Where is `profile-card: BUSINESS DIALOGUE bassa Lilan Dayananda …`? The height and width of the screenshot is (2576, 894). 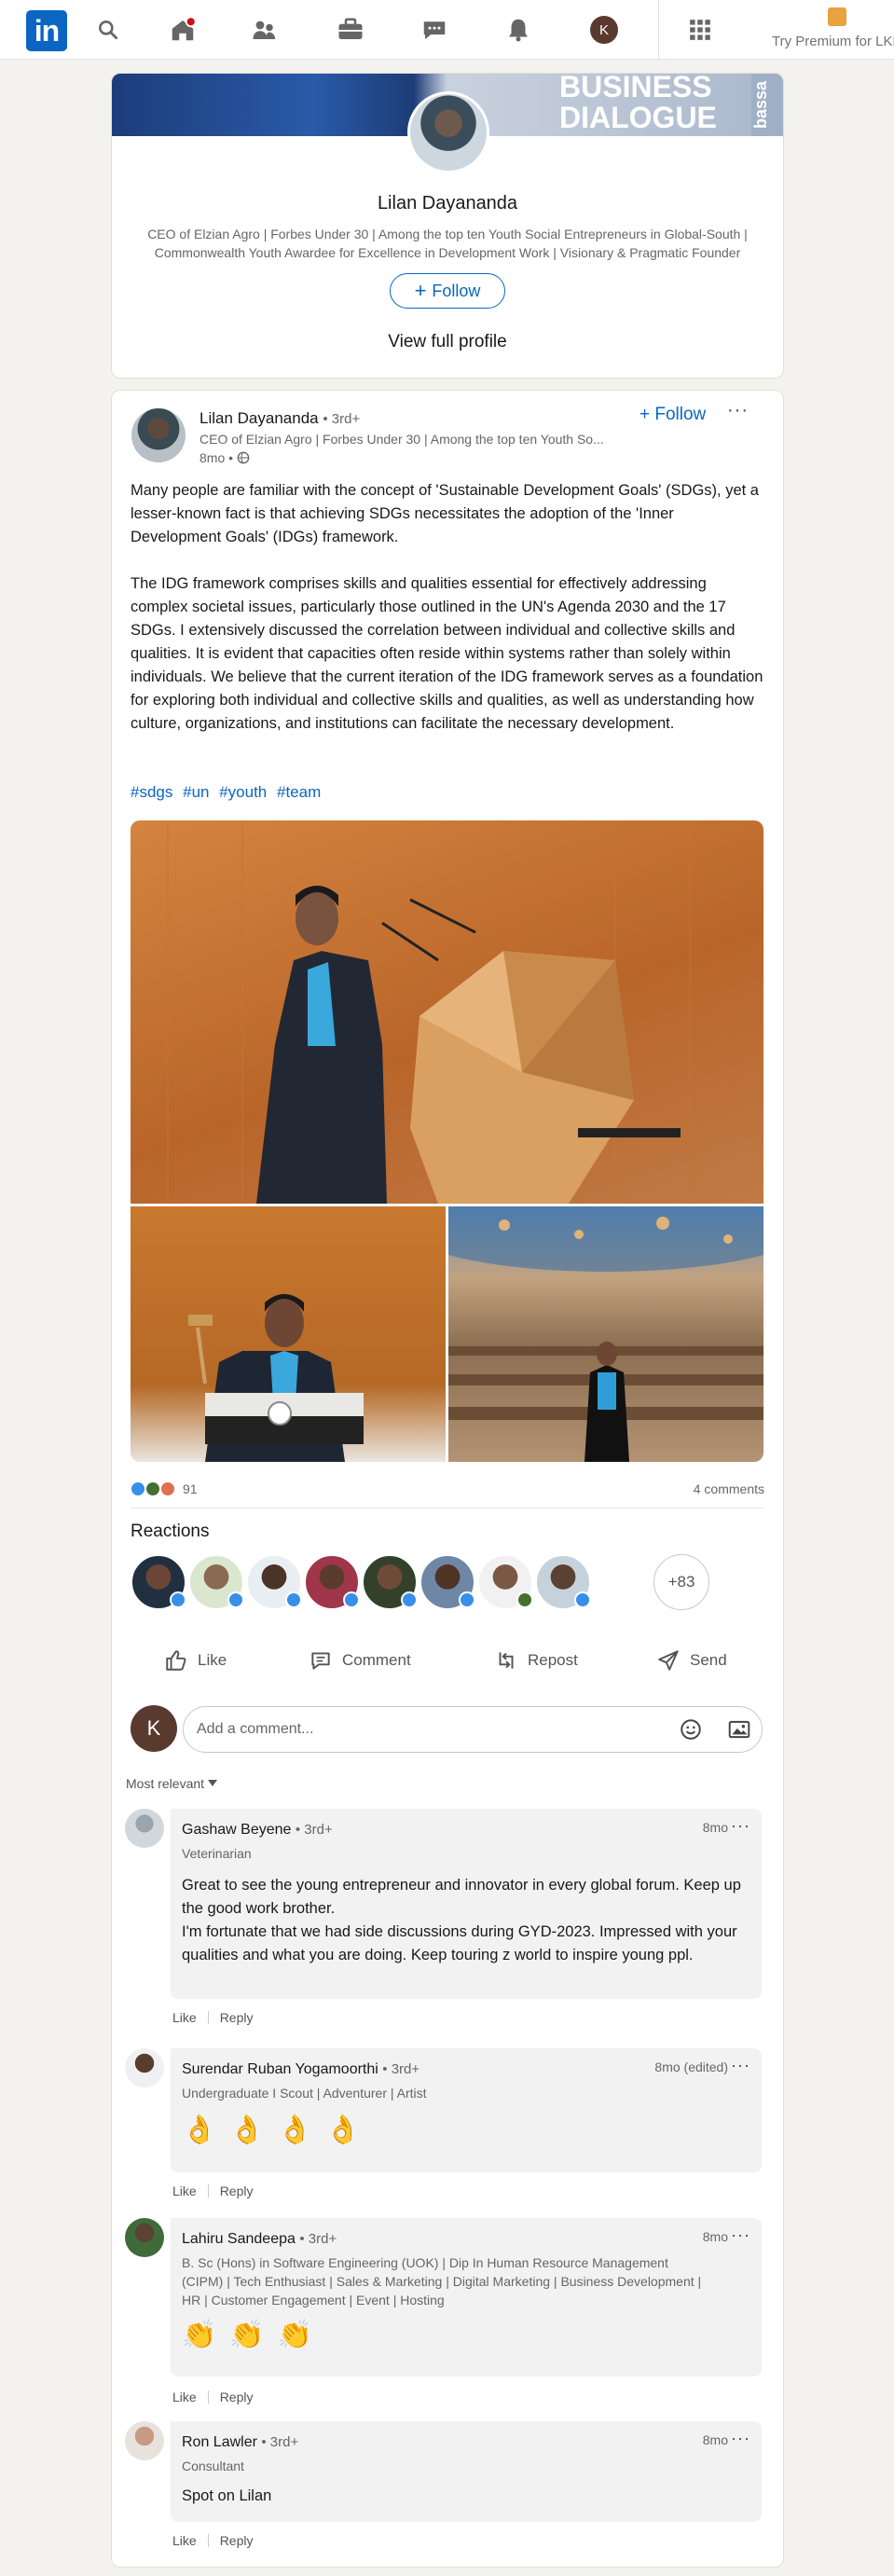
profile-card: BUSINESS DIALOGUE bassa Lilan Dayananda … is located at coordinates (447, 226).